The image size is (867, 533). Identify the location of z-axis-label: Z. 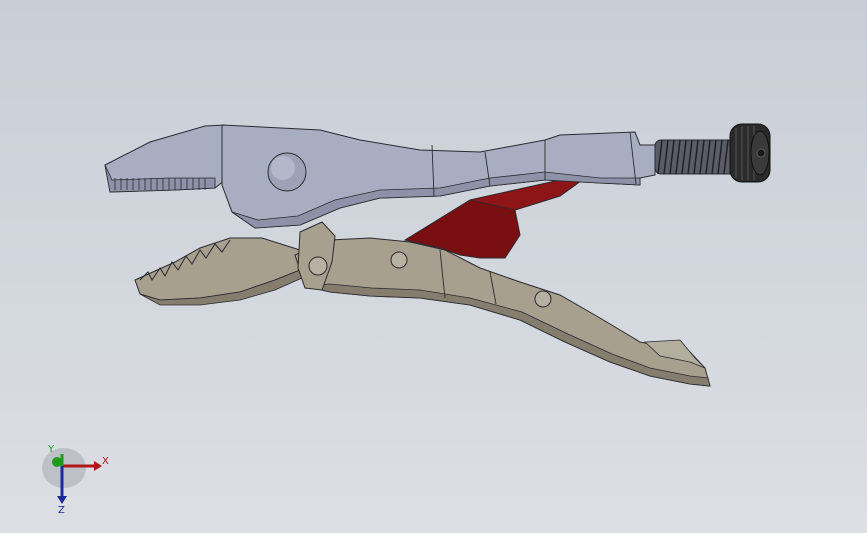
(61, 510).